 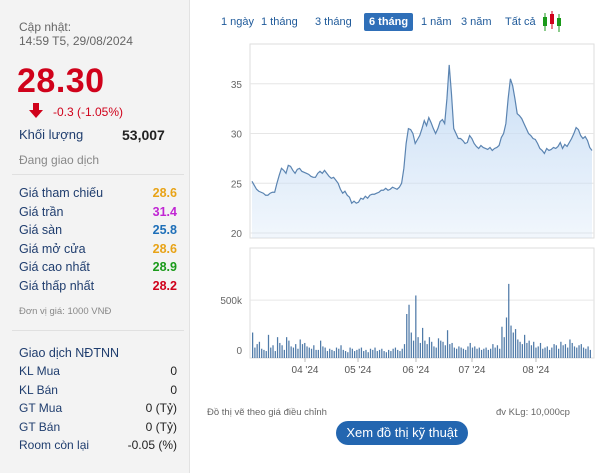 What do you see at coordinates (41, 211) in the screenshot?
I see `price-row-label: Giá trần` at bounding box center [41, 211].